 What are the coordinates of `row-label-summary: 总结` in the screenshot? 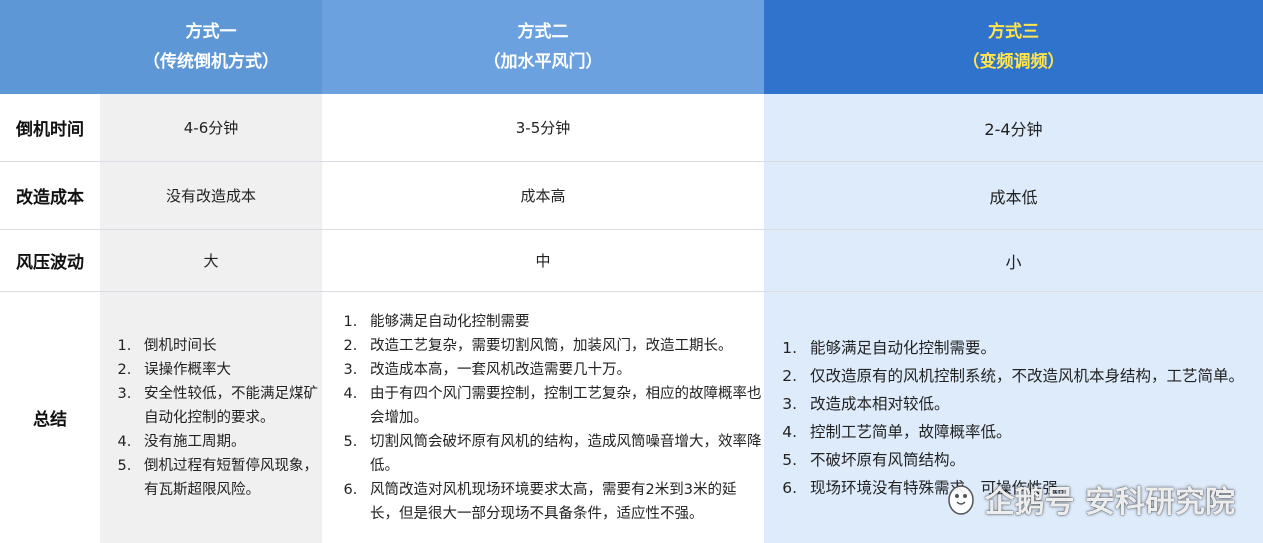 It's located at (50, 417).